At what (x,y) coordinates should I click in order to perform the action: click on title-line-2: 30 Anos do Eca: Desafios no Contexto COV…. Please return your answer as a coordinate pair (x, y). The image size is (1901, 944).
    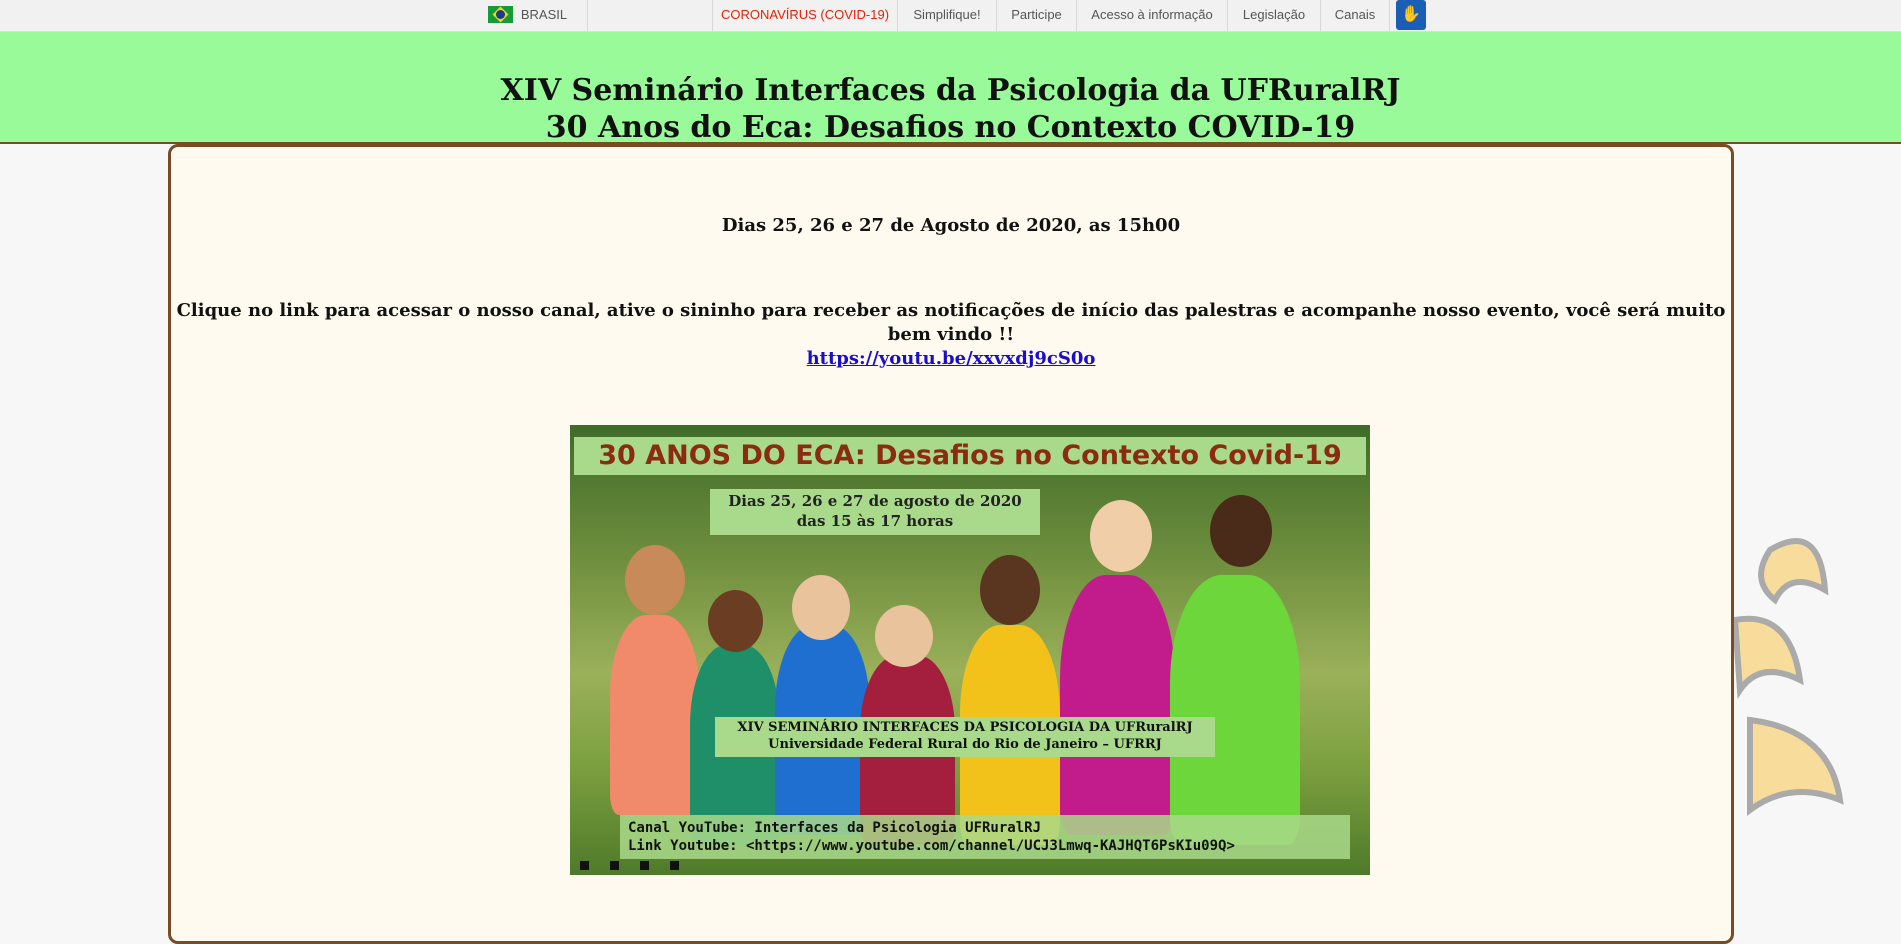
    Looking at the image, I should click on (950, 127).